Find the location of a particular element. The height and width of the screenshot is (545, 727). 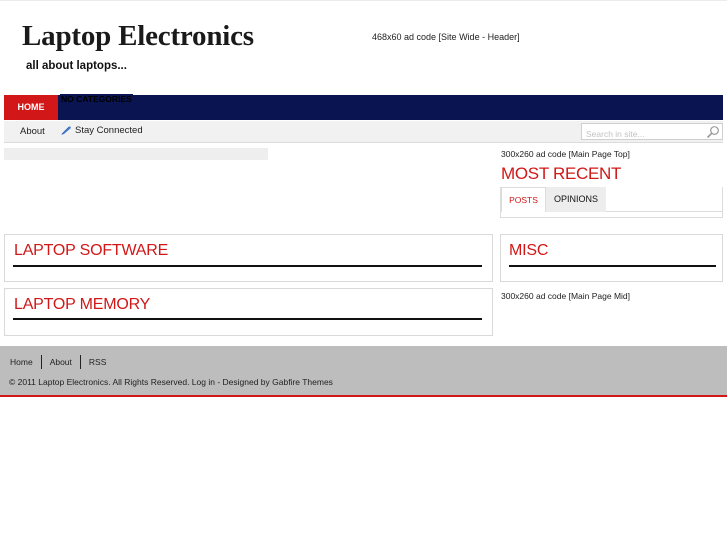

footer-link-about: About is located at coordinates (61, 362).